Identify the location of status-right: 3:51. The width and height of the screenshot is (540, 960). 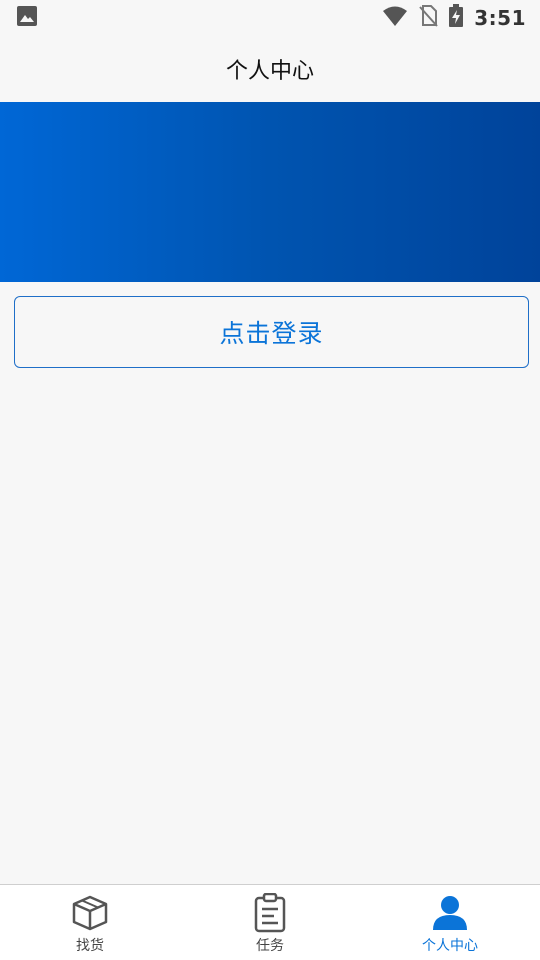
(454, 18).